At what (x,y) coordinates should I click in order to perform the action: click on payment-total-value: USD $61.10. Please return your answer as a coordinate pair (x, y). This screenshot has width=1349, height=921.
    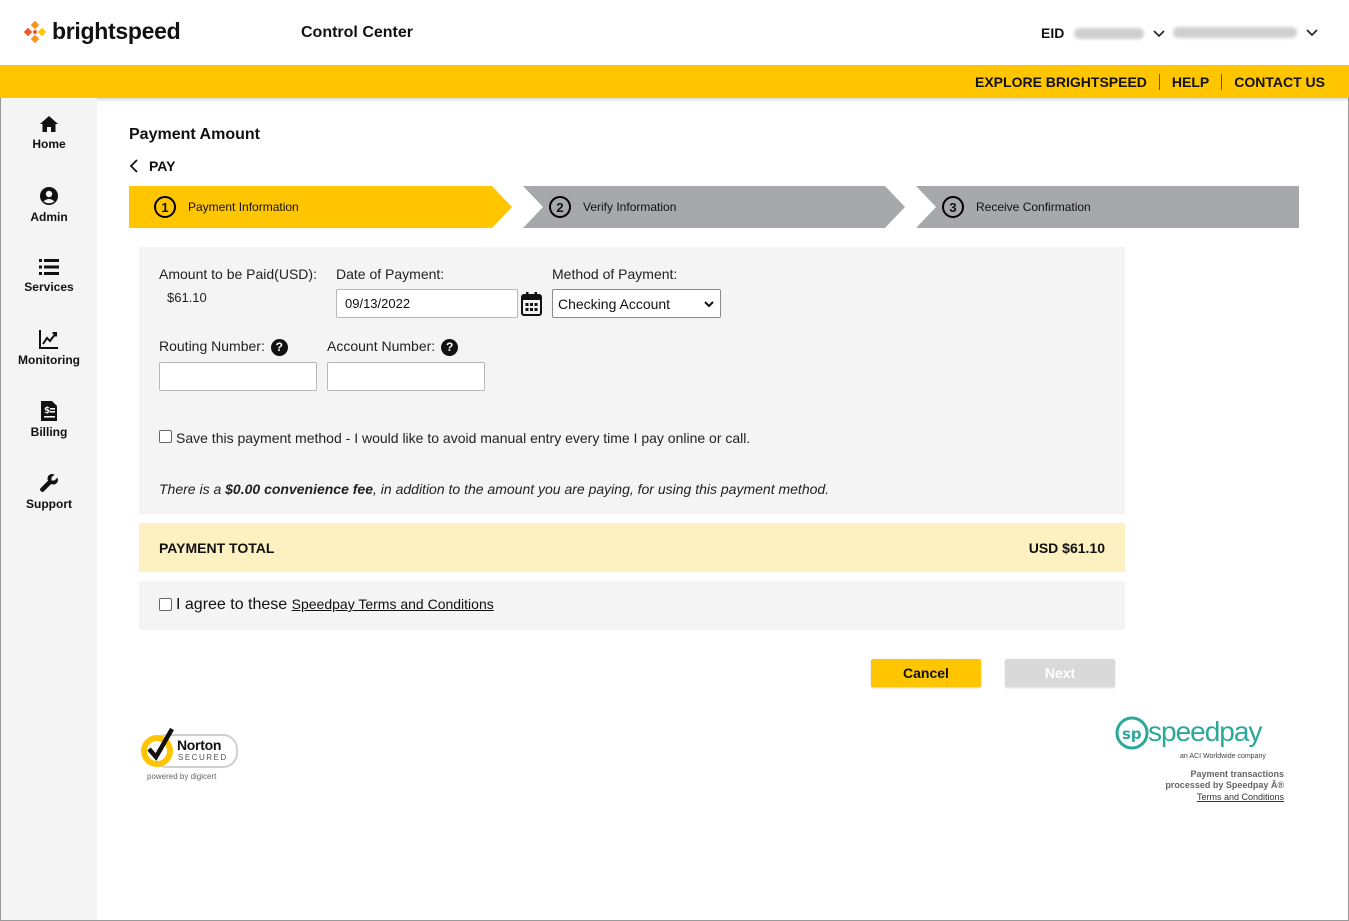
    Looking at the image, I should click on (1066, 548).